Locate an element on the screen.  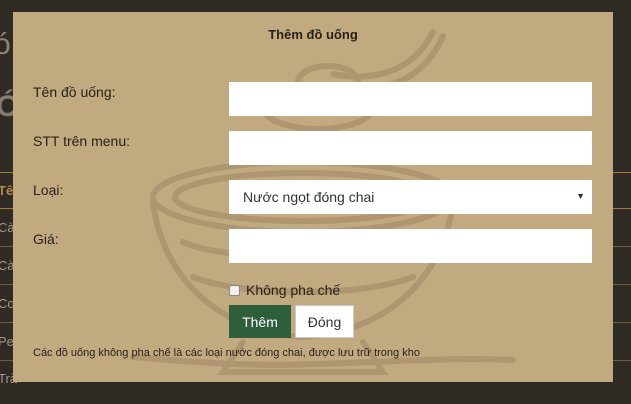
drink-type-selected-value: Nước ngọt đóng chai is located at coordinates (309, 197).